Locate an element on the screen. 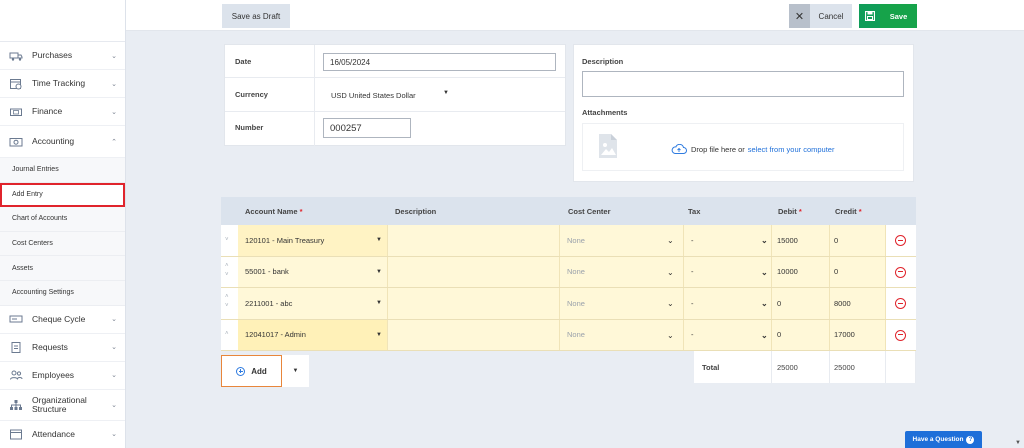 Image resolution: width=1024 pixels, height=448 pixels. reorder-arrows-icon: ˅ is located at coordinates (230, 240).